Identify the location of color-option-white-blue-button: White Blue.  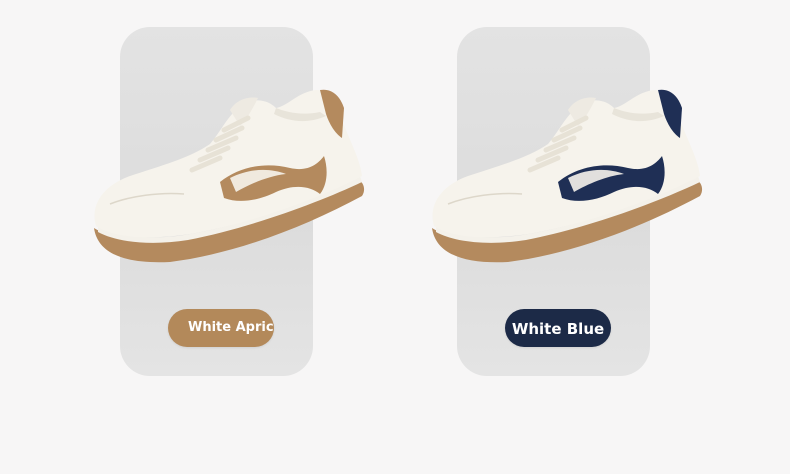
(558, 328).